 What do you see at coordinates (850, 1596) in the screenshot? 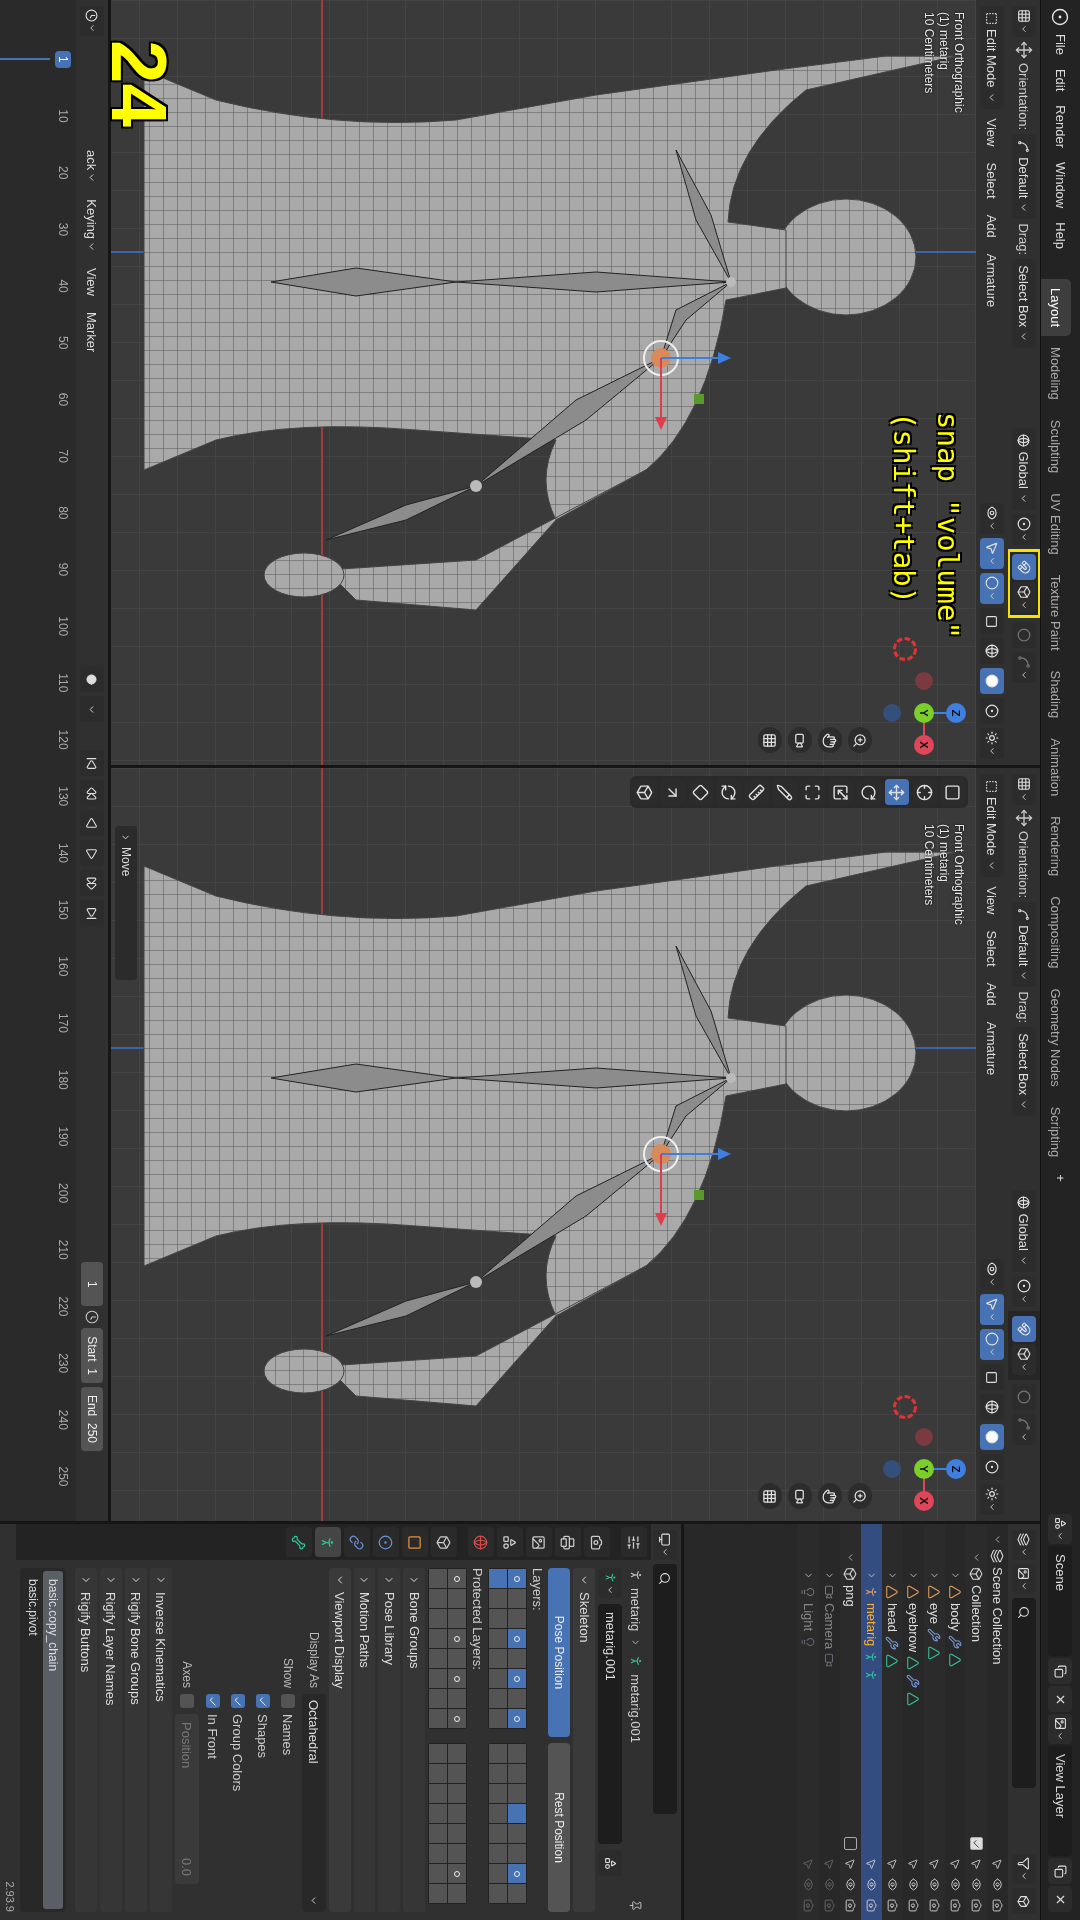
I see `outliner-item-name: png` at bounding box center [850, 1596].